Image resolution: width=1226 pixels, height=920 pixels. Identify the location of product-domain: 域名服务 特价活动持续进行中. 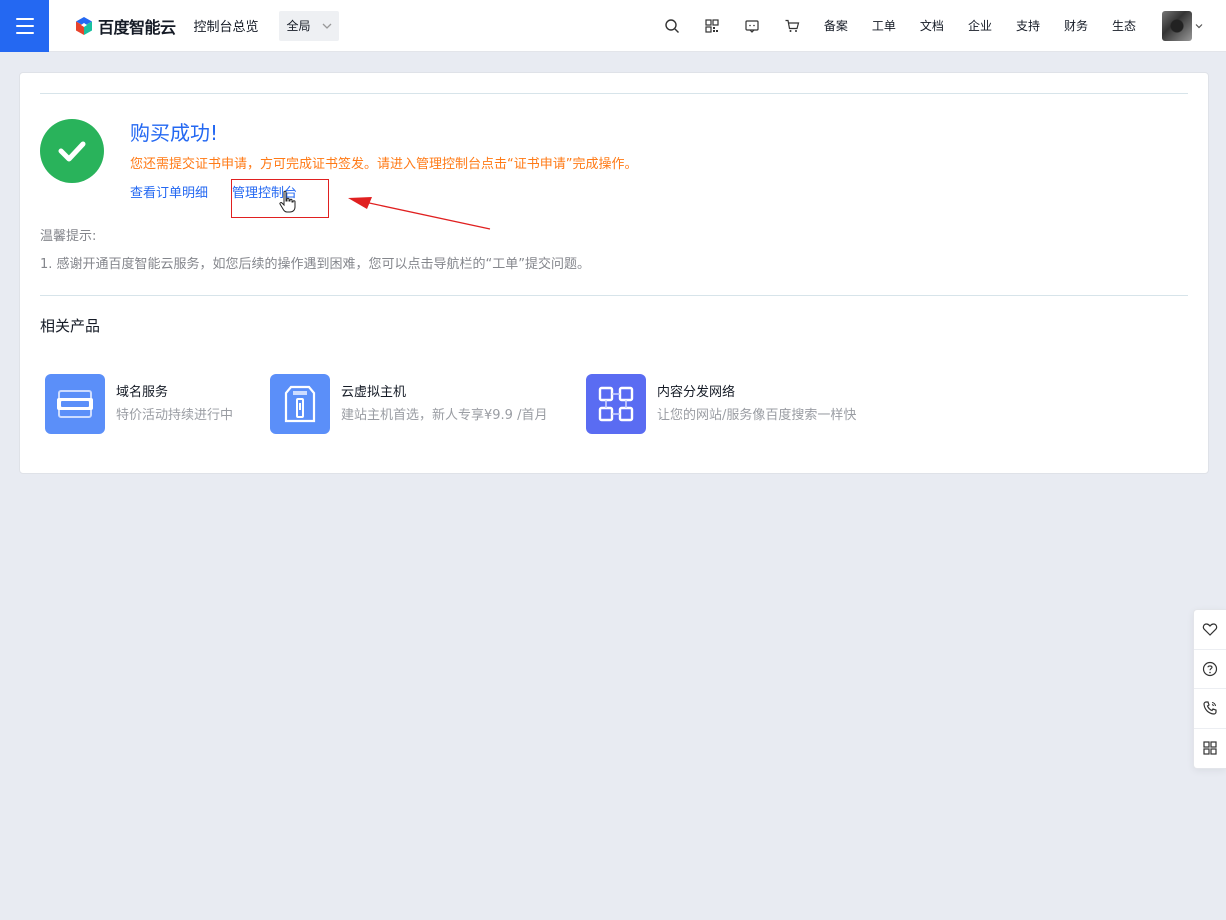
(157, 404).